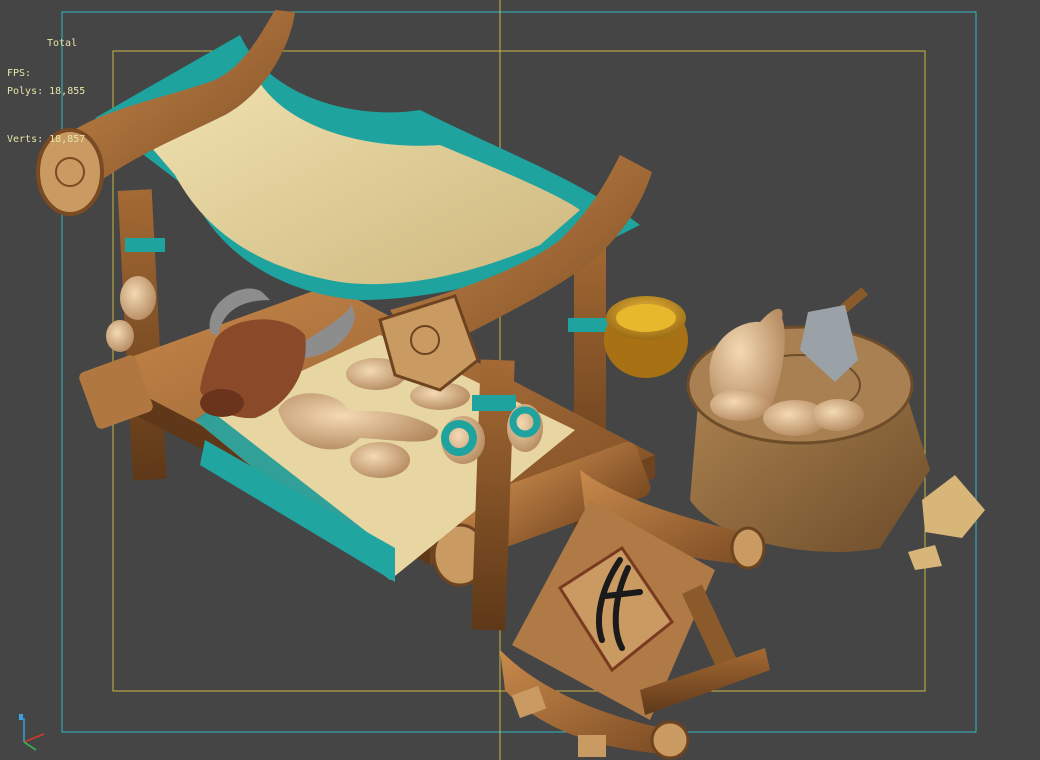 This screenshot has height=760, width=1040. I want to click on stats-polys: Polys: 18,855, so click(46, 91).